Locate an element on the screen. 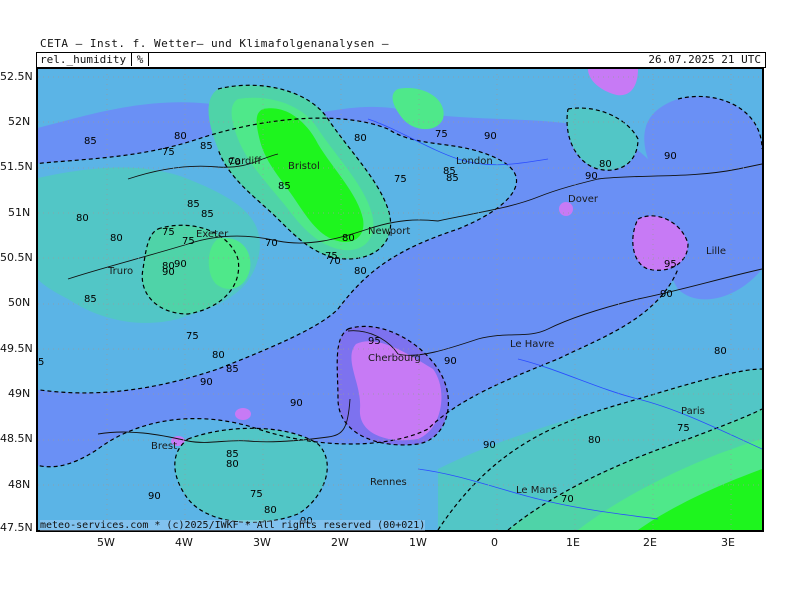 This screenshot has width=800, height=600. lat-label: 51N is located at coordinates (19, 212).